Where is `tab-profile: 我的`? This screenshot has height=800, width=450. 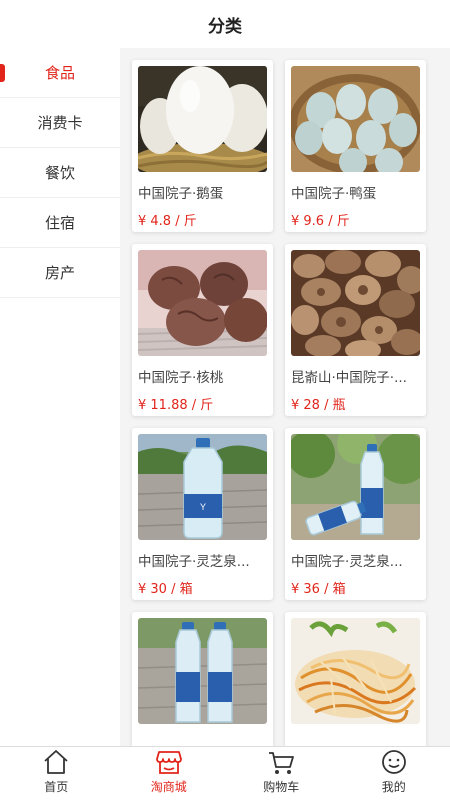
tab-profile: 我的 is located at coordinates (394, 773).